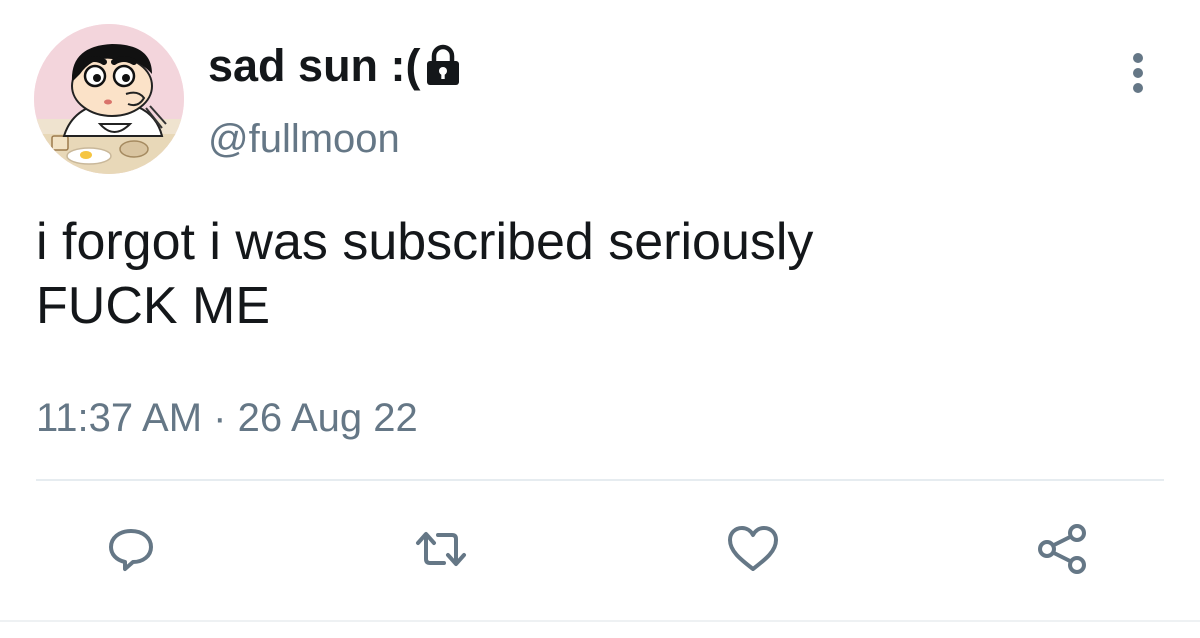 Image resolution: width=1200 pixels, height=638 pixels. I want to click on retweet-button, so click(441, 549).